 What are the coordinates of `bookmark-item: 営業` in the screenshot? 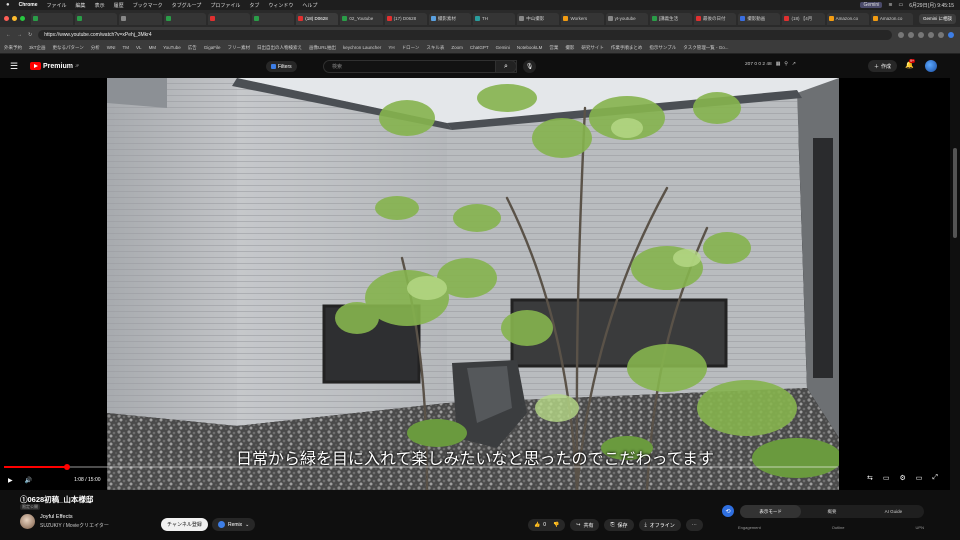 It's located at (553, 48).